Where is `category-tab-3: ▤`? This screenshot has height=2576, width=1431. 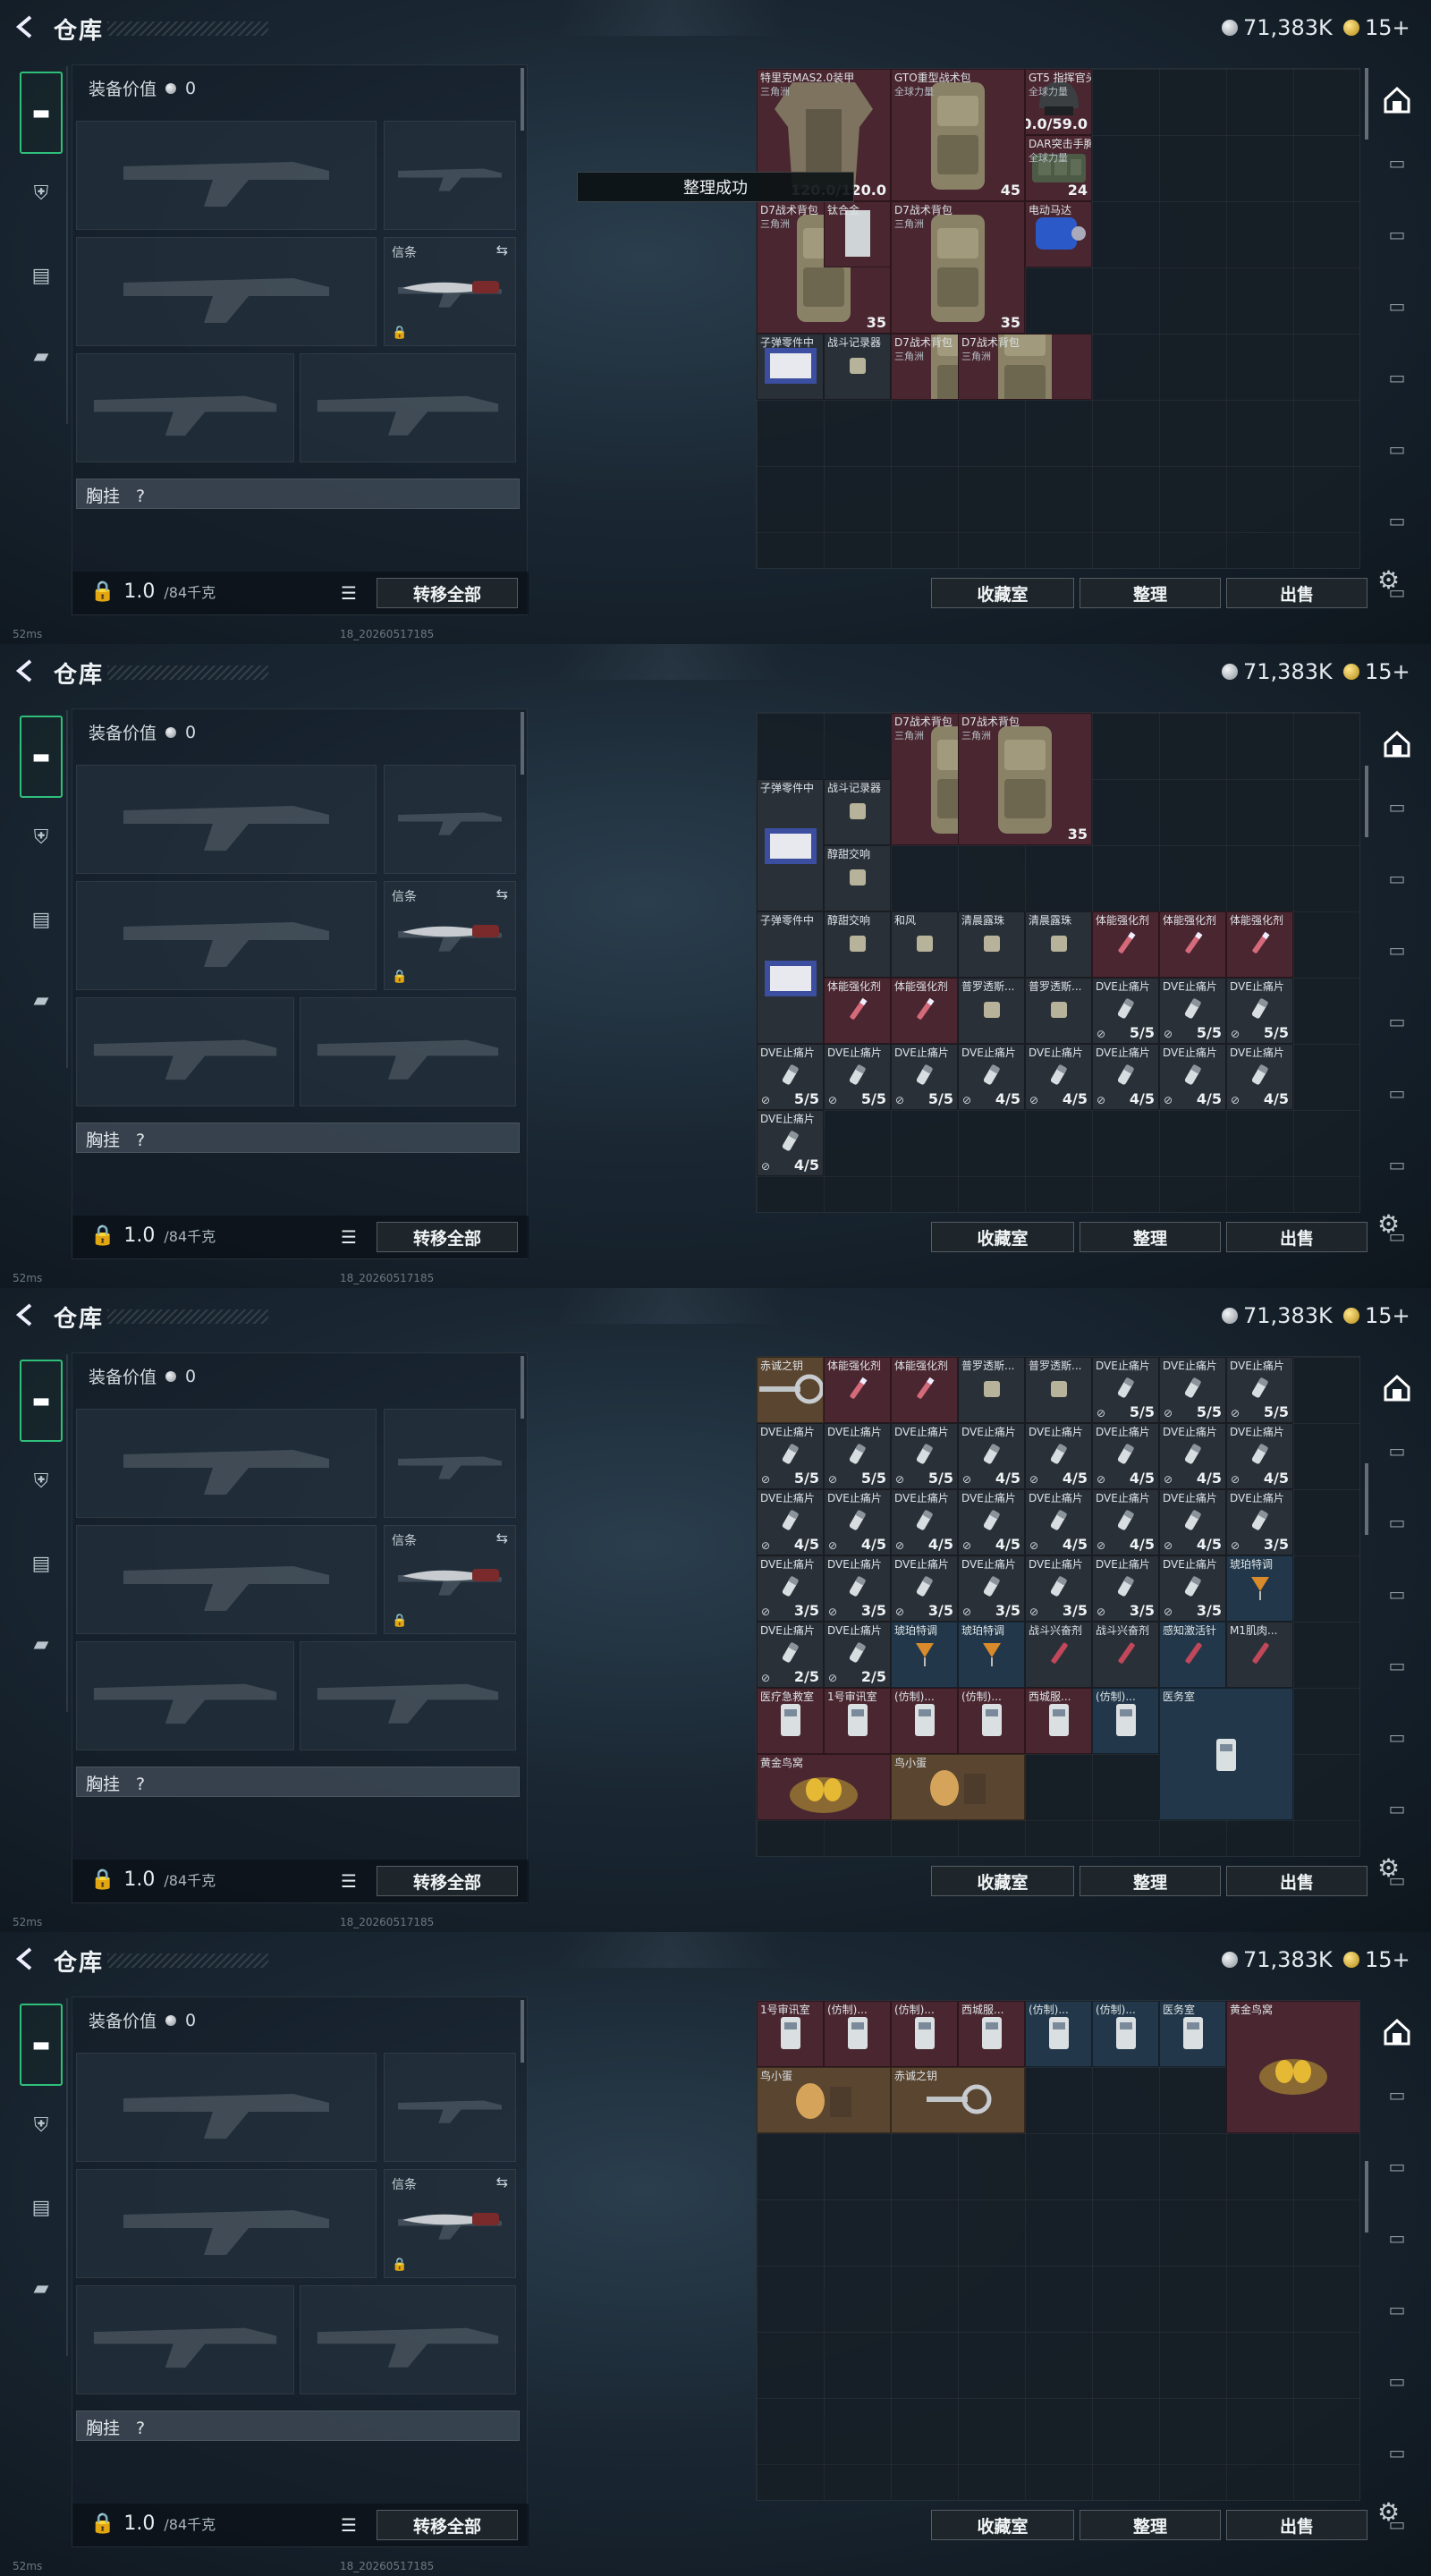 category-tab-3: ▤ is located at coordinates (42, 919).